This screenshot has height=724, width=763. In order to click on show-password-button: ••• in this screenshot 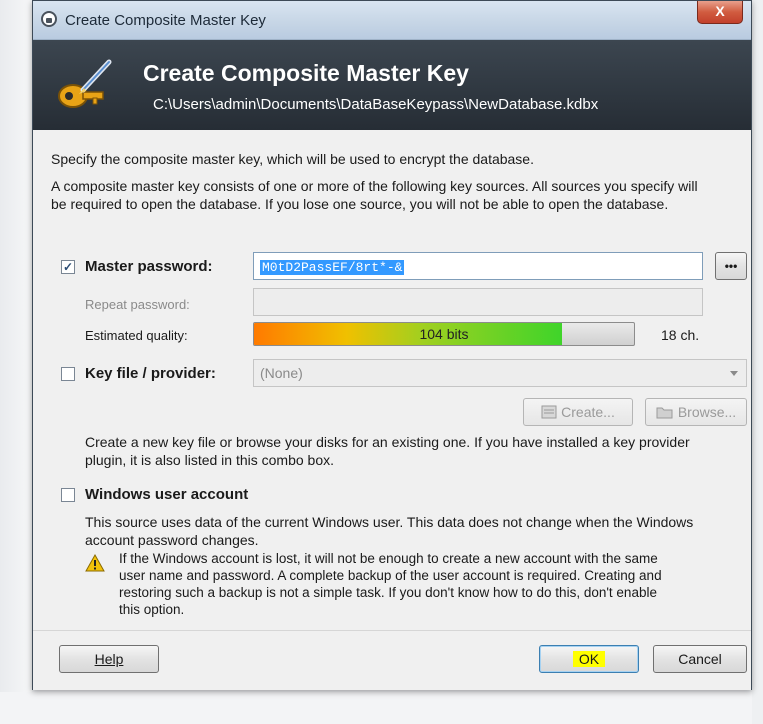, I will do `click(731, 266)`.